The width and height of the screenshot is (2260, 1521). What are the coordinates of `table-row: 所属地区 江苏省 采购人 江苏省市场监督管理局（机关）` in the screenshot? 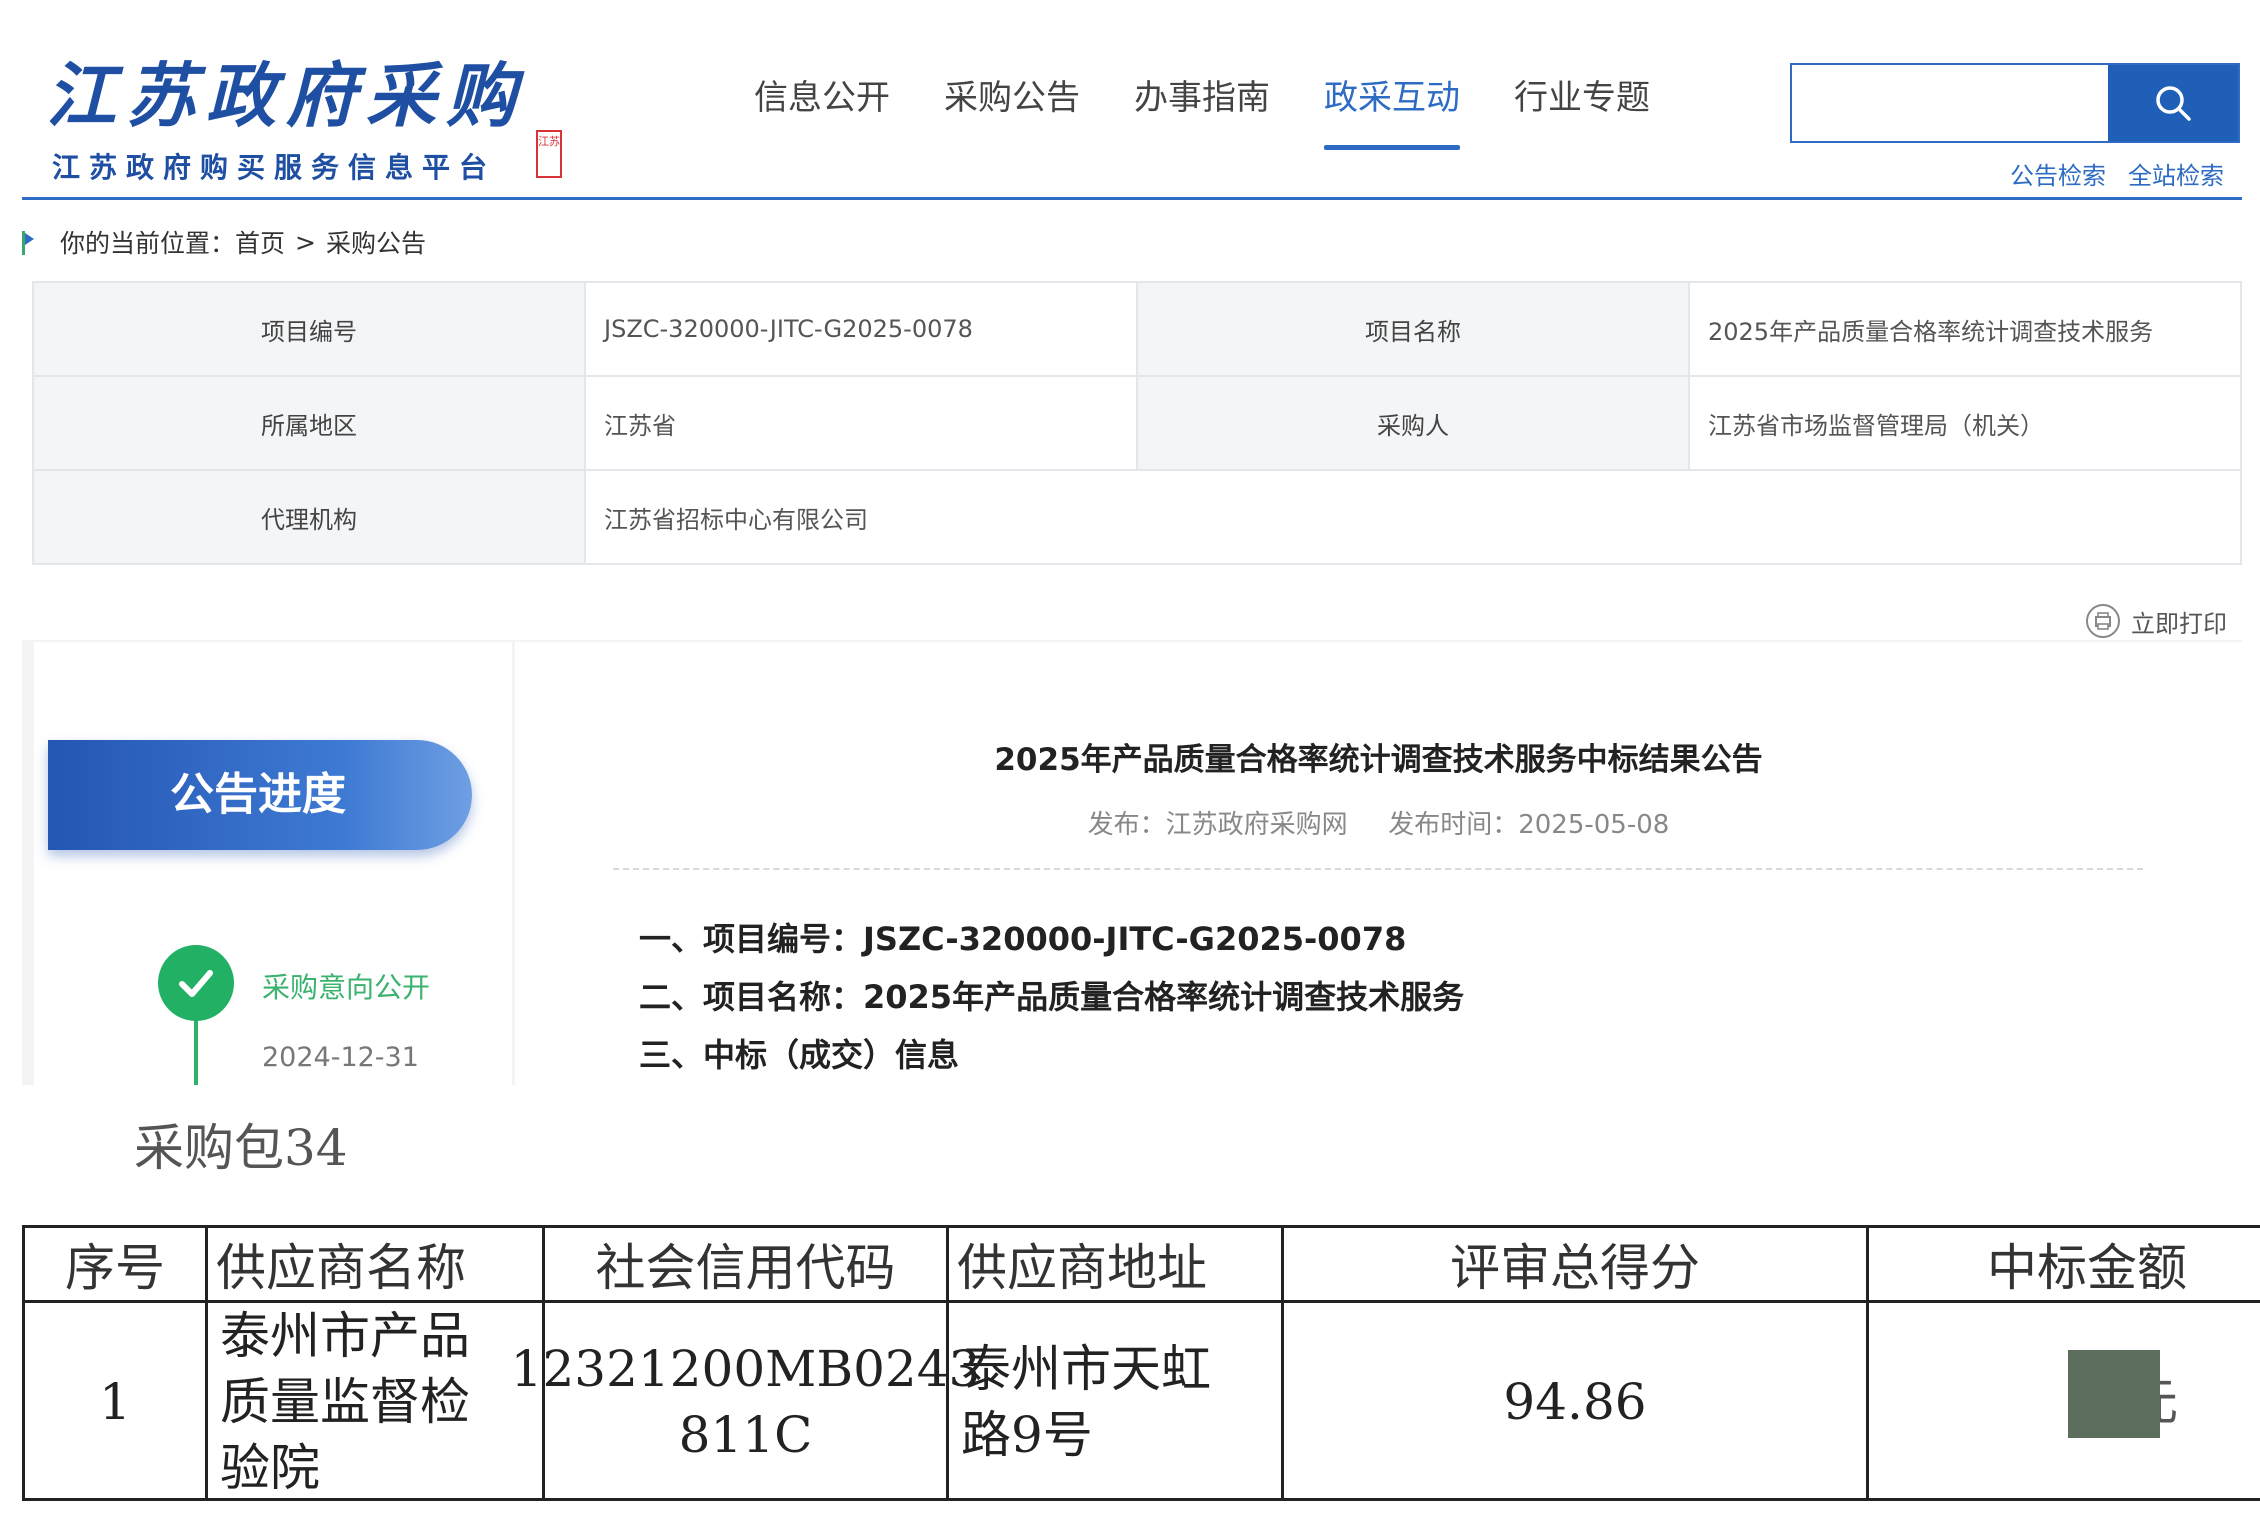 It's located at (1137, 423).